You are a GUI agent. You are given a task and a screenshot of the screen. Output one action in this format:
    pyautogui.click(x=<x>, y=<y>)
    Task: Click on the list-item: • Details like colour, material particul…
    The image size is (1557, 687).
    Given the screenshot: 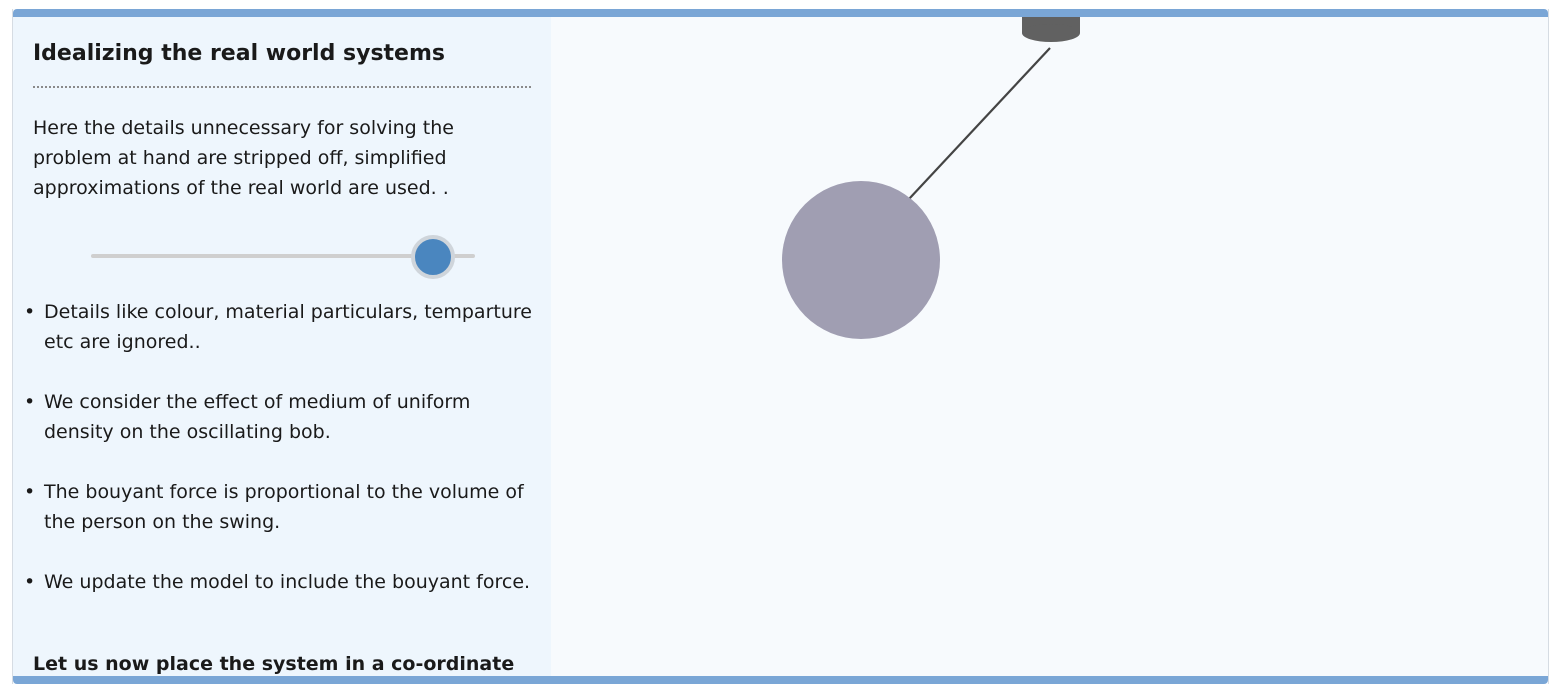 What is the action you would take?
    pyautogui.click(x=283, y=327)
    